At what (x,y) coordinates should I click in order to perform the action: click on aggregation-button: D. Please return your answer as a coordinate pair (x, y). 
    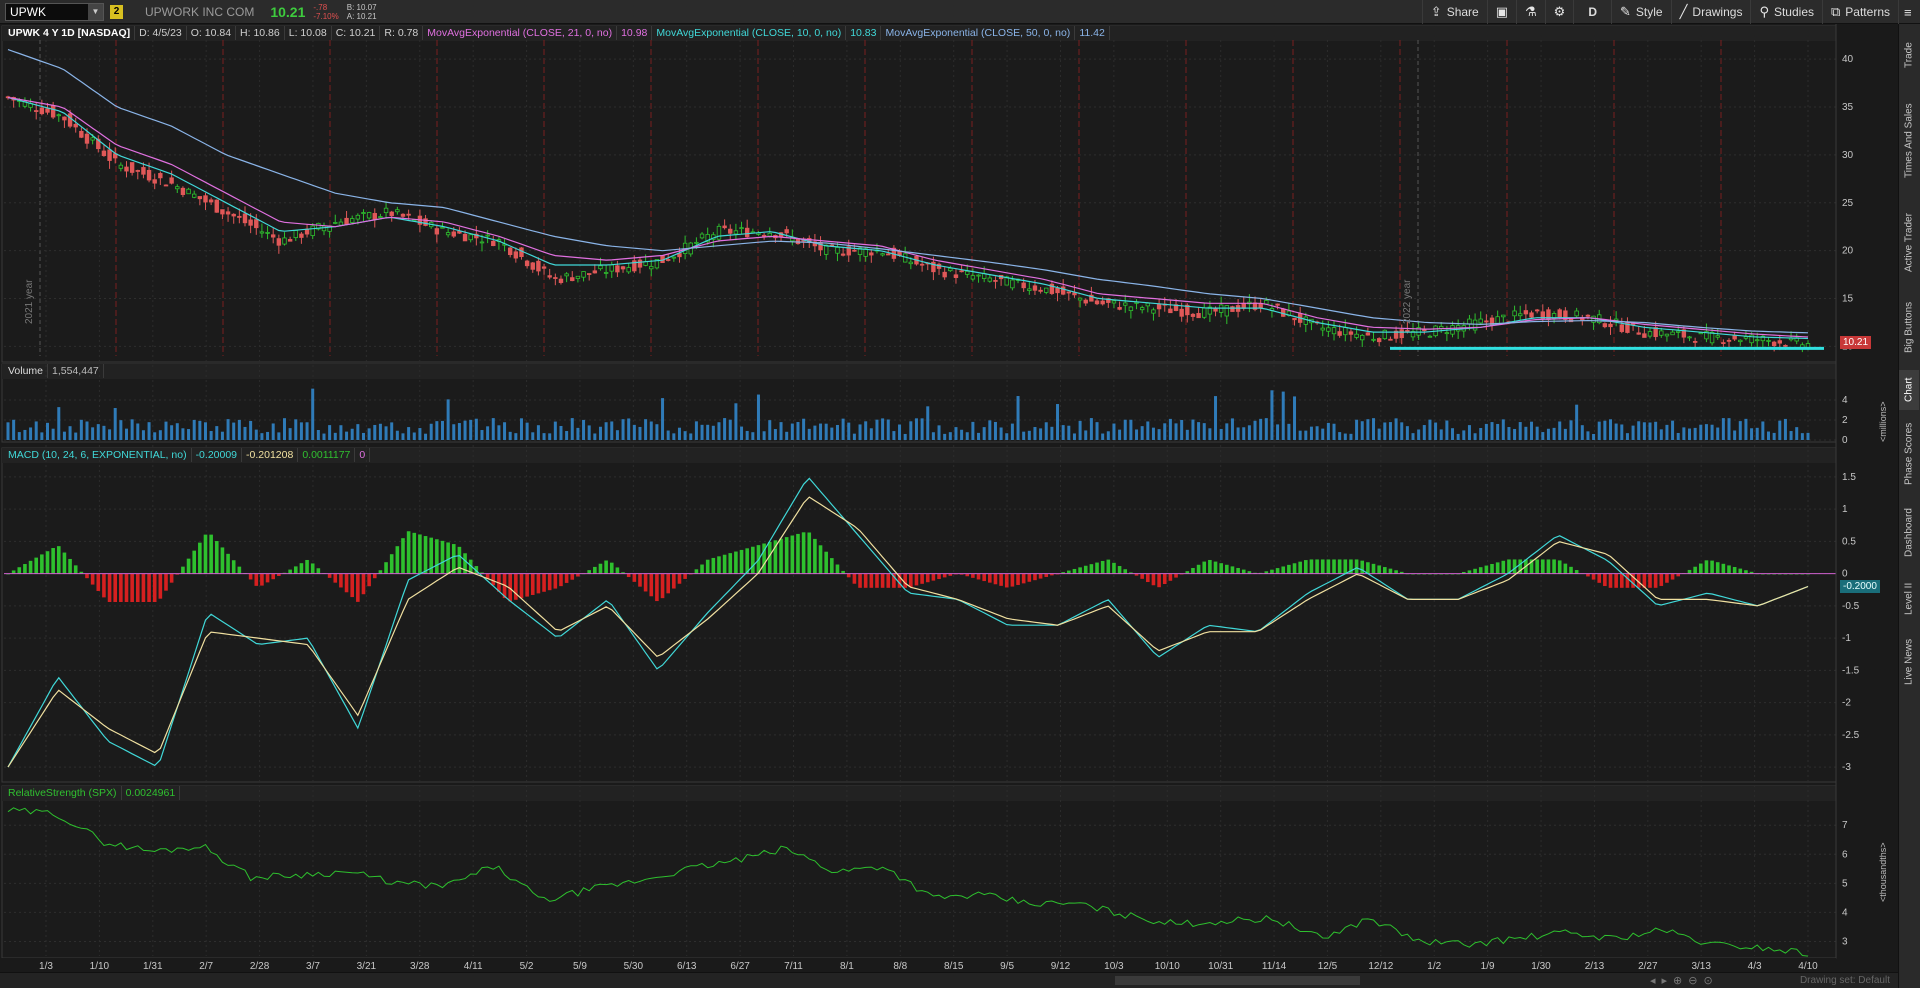
    Looking at the image, I should click on (1592, 12).